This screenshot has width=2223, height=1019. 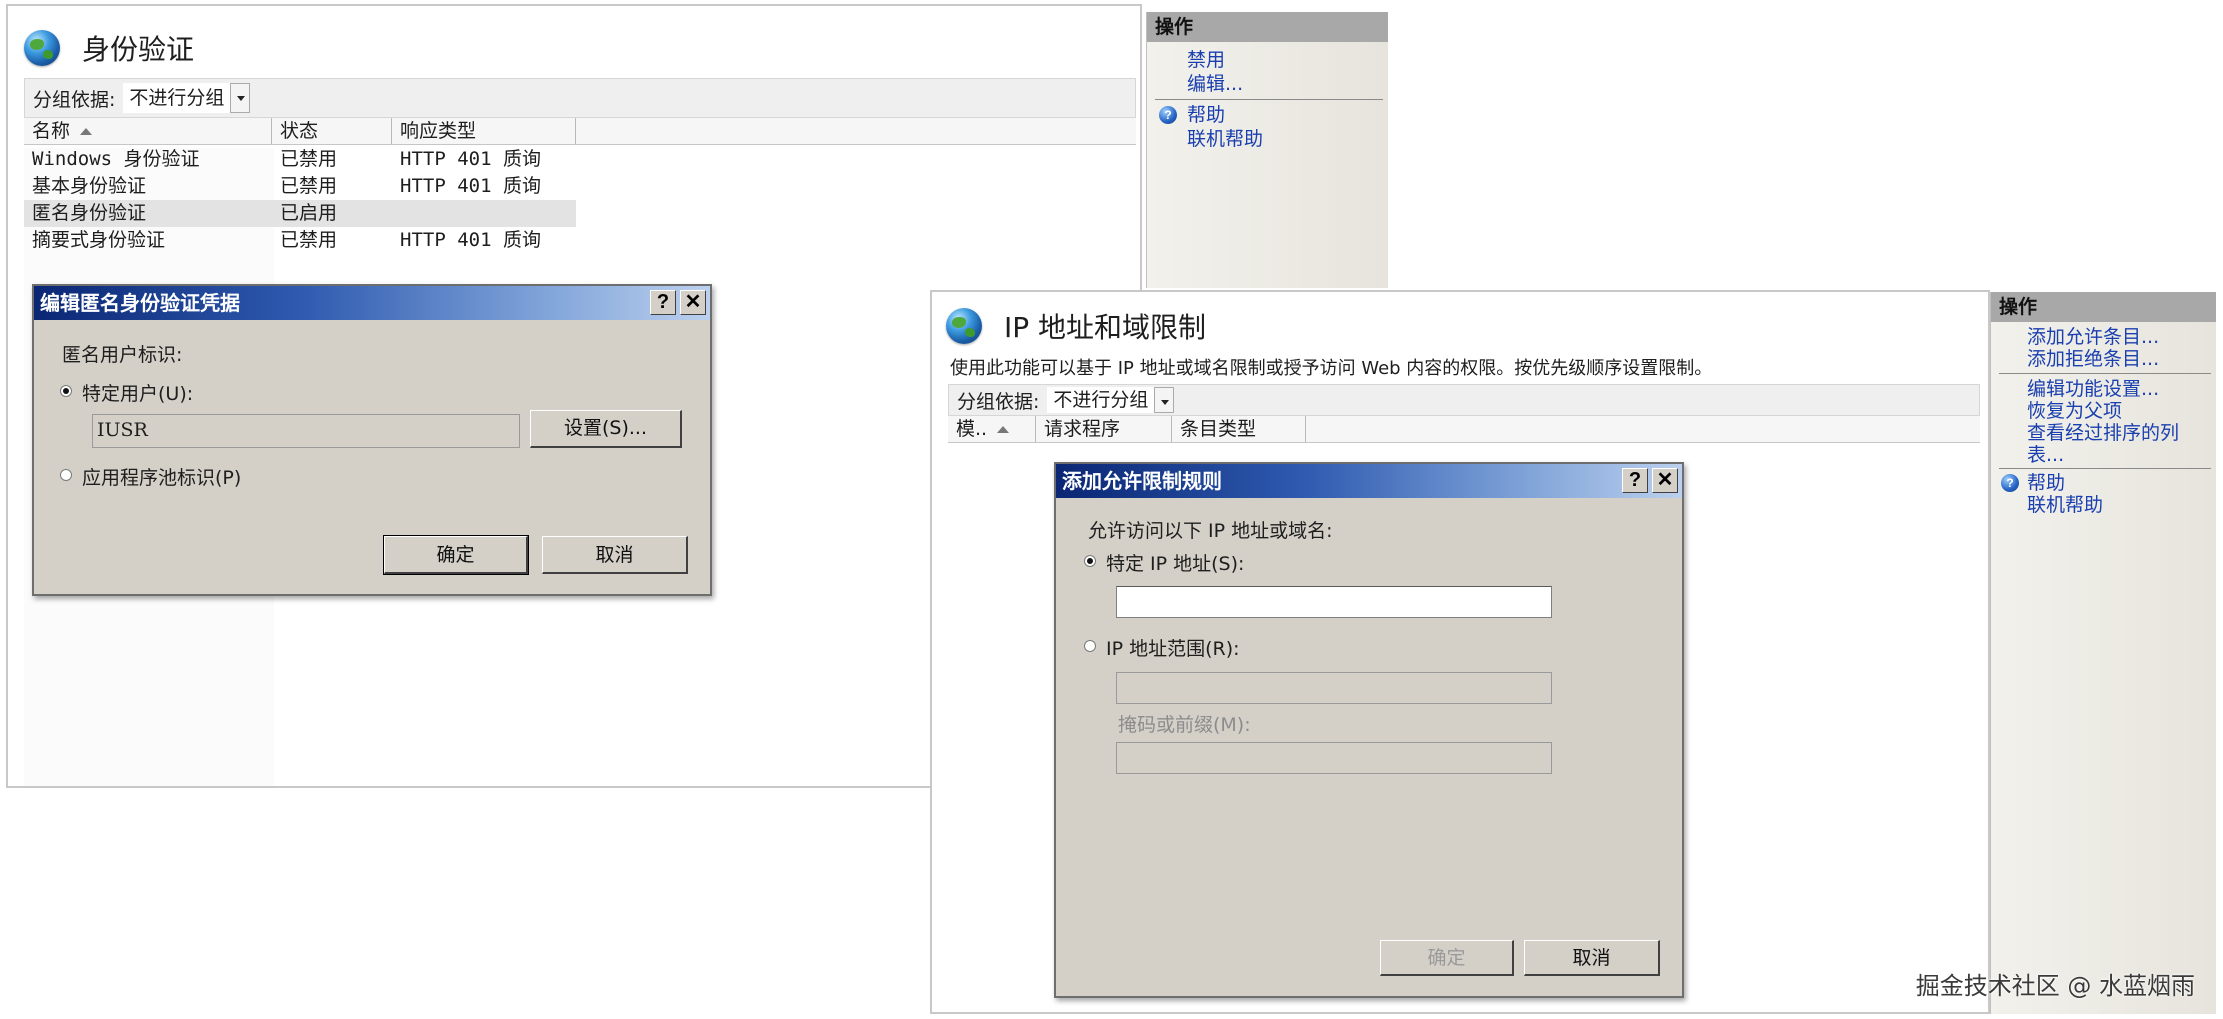 What do you see at coordinates (1175, 564) in the screenshot?
I see `specific-ip-label: 特定 IP 地址(S):` at bounding box center [1175, 564].